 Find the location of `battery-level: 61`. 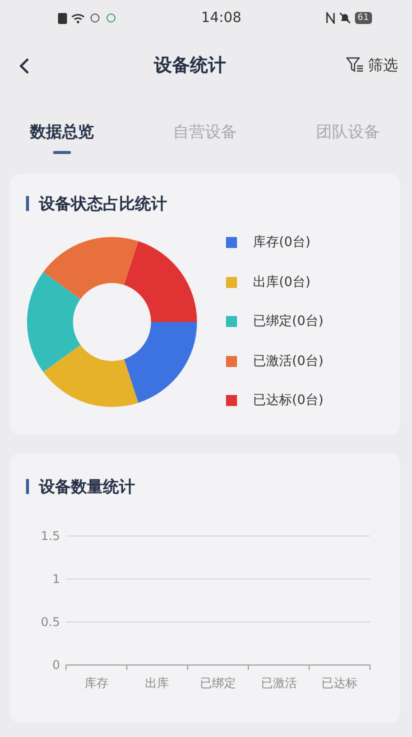

battery-level: 61 is located at coordinates (363, 18).